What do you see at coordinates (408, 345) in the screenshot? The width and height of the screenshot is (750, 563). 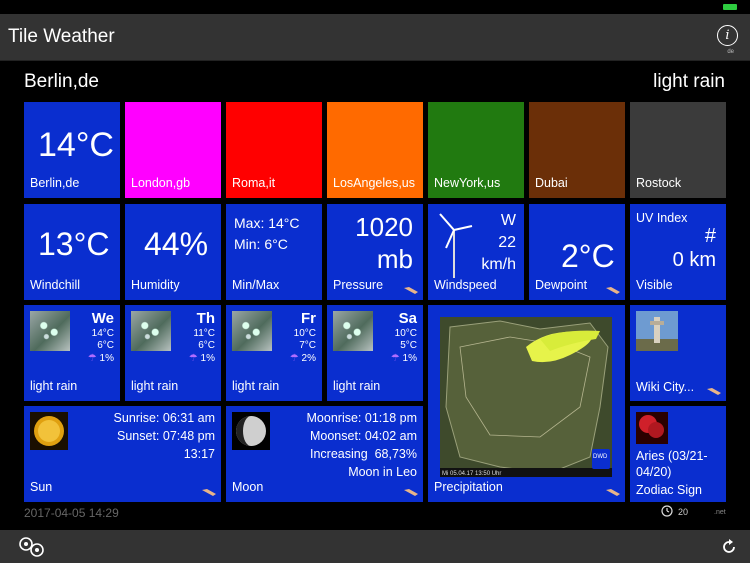 I see `forecast-low: 5°C` at bounding box center [408, 345].